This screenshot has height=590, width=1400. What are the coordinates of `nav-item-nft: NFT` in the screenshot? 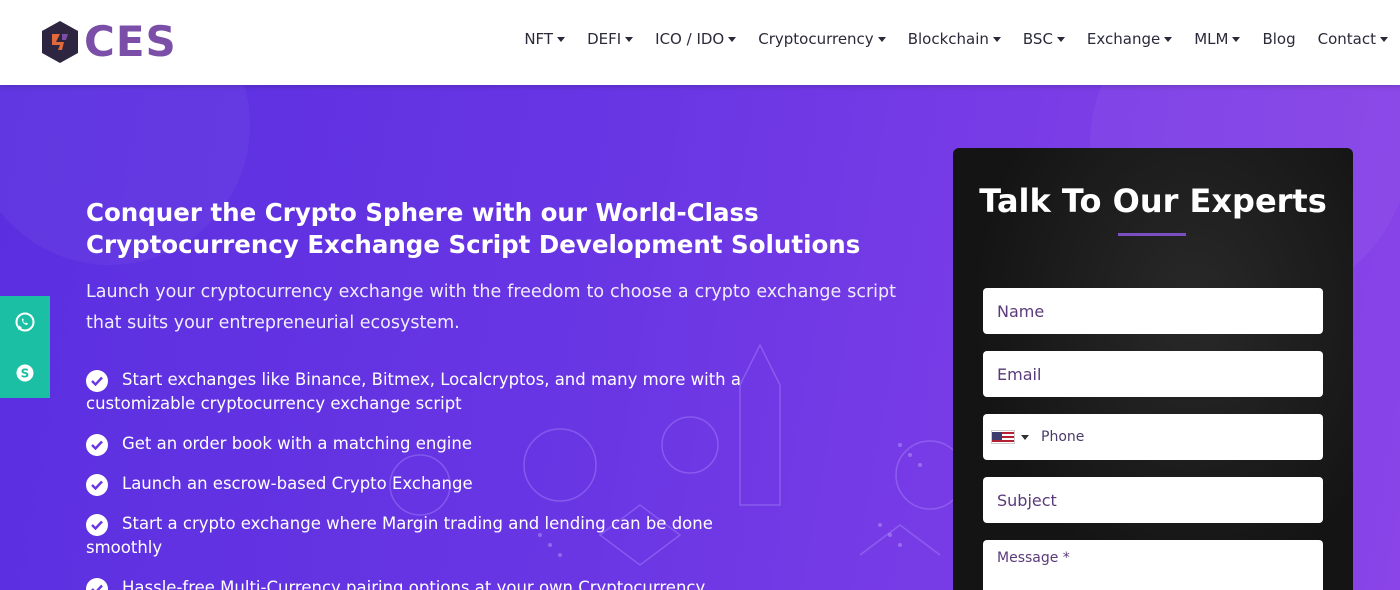 It's located at (545, 39).